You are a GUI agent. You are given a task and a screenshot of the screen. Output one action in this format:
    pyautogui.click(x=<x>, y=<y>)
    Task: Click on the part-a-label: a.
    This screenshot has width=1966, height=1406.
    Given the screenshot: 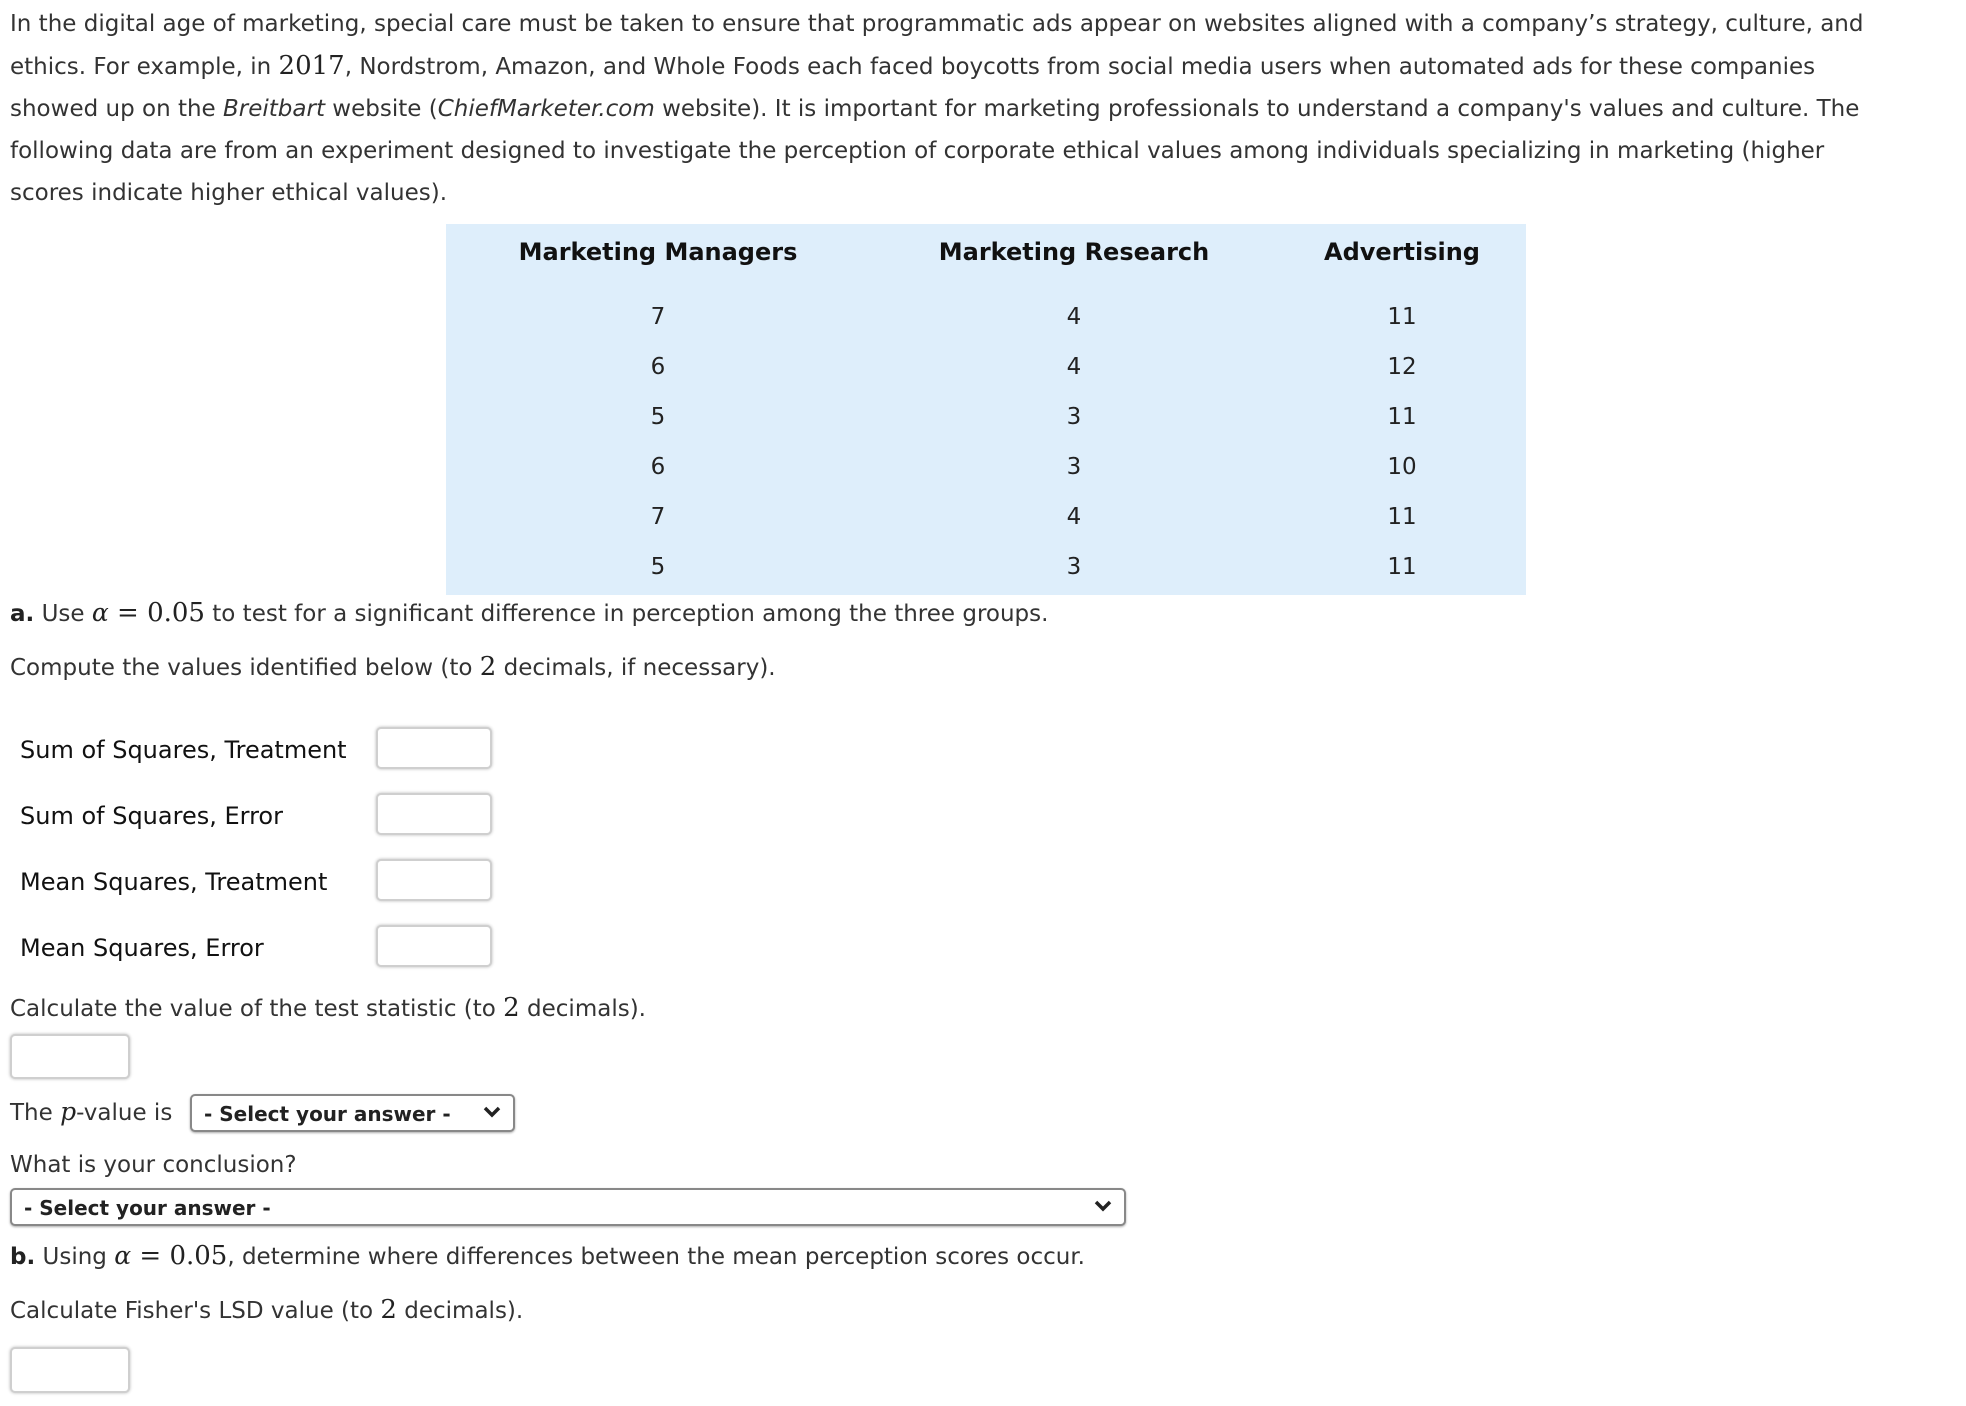 What is the action you would take?
    pyautogui.click(x=22, y=614)
    